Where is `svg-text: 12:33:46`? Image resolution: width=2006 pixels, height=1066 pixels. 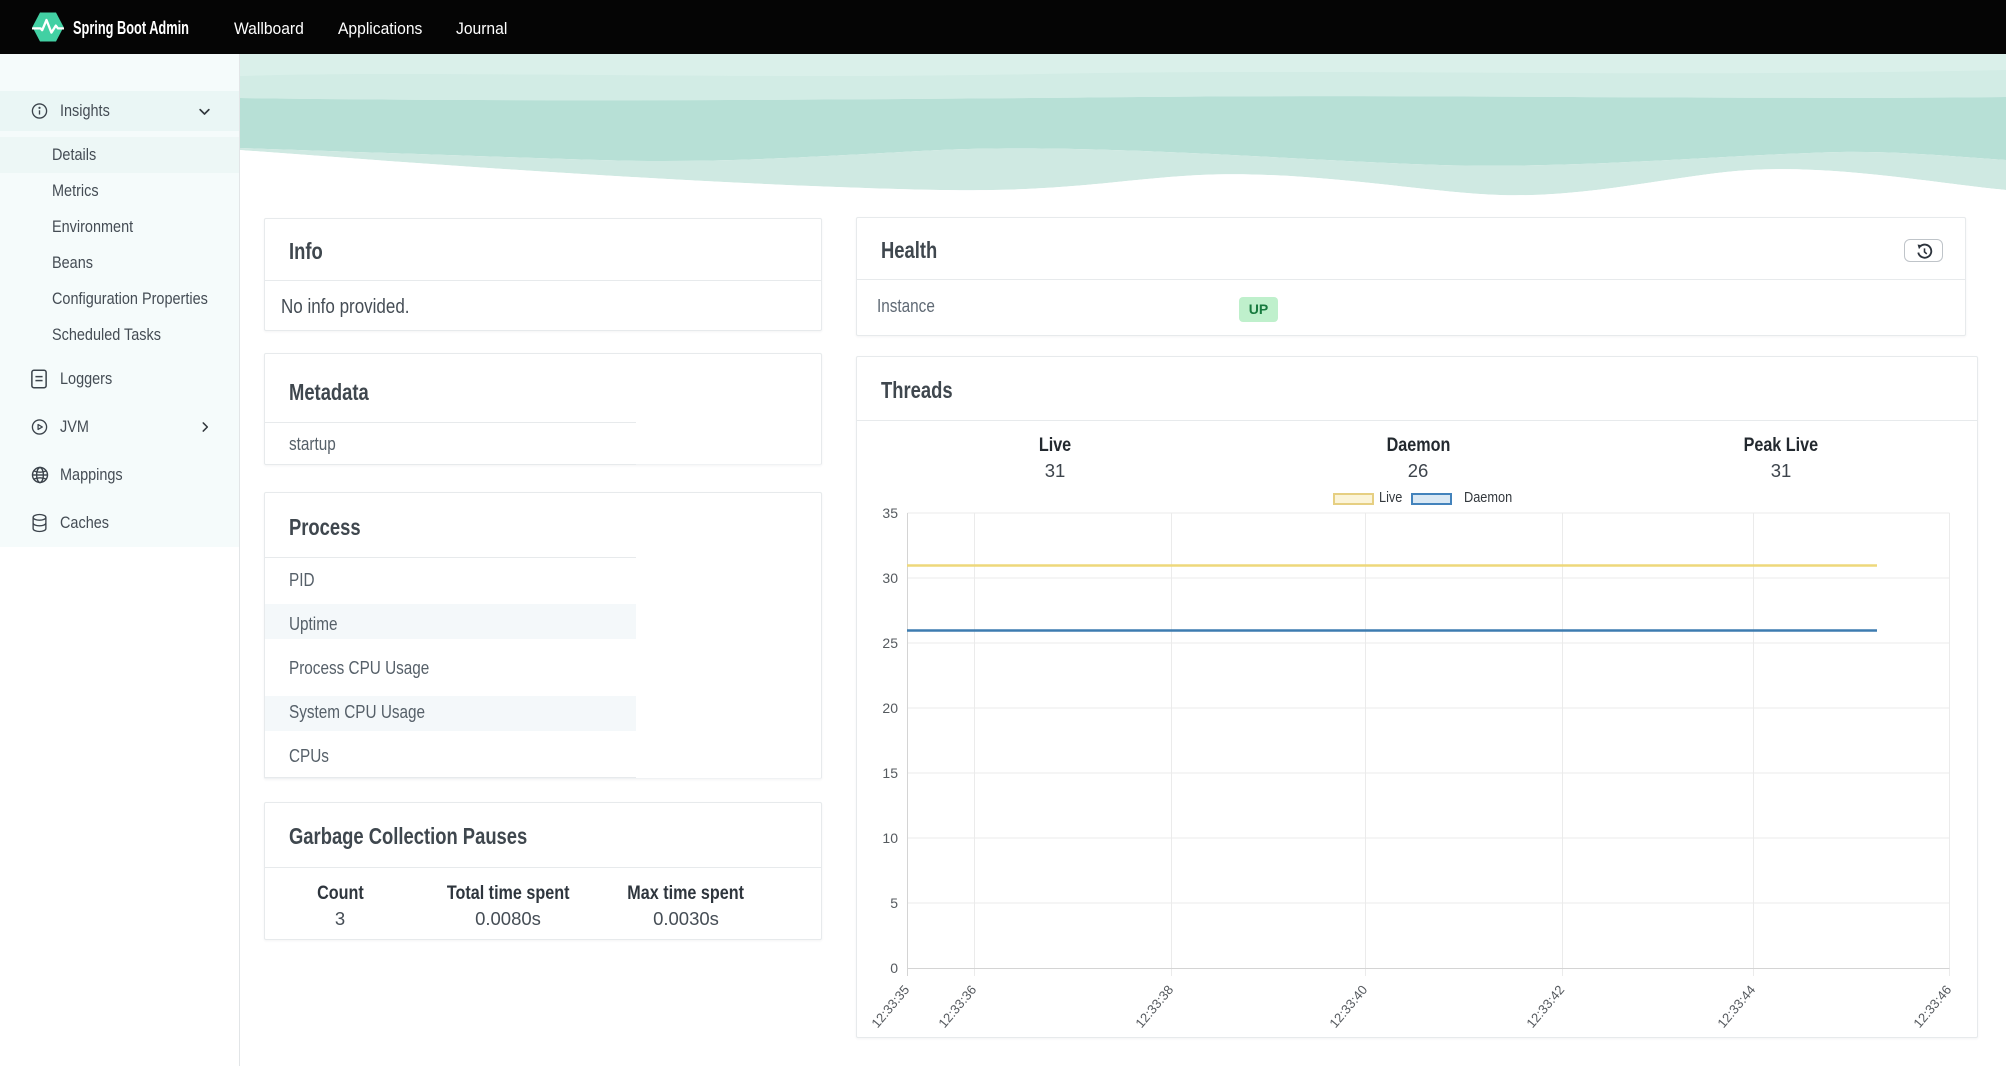 svg-text: 12:33:46 is located at coordinates (1932, 1006).